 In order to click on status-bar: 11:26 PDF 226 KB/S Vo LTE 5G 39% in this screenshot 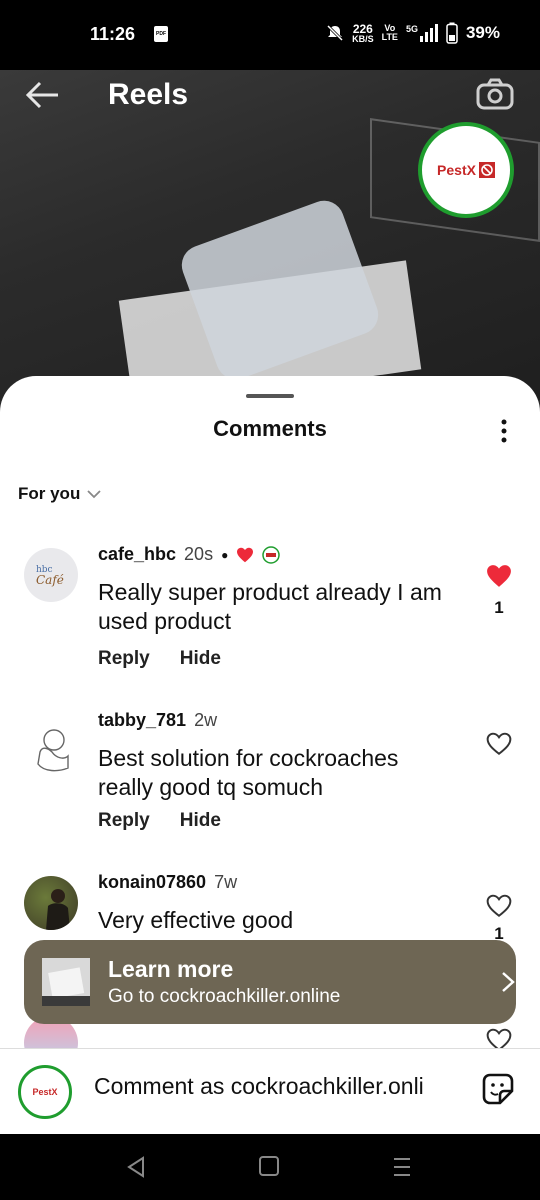, I will do `click(270, 35)`.